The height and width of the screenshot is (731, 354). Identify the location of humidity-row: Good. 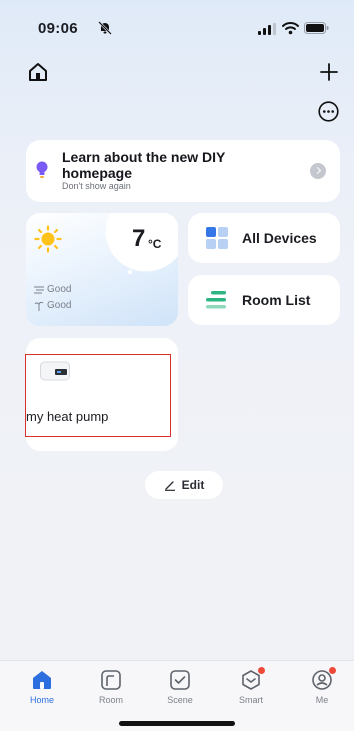
(52, 305).